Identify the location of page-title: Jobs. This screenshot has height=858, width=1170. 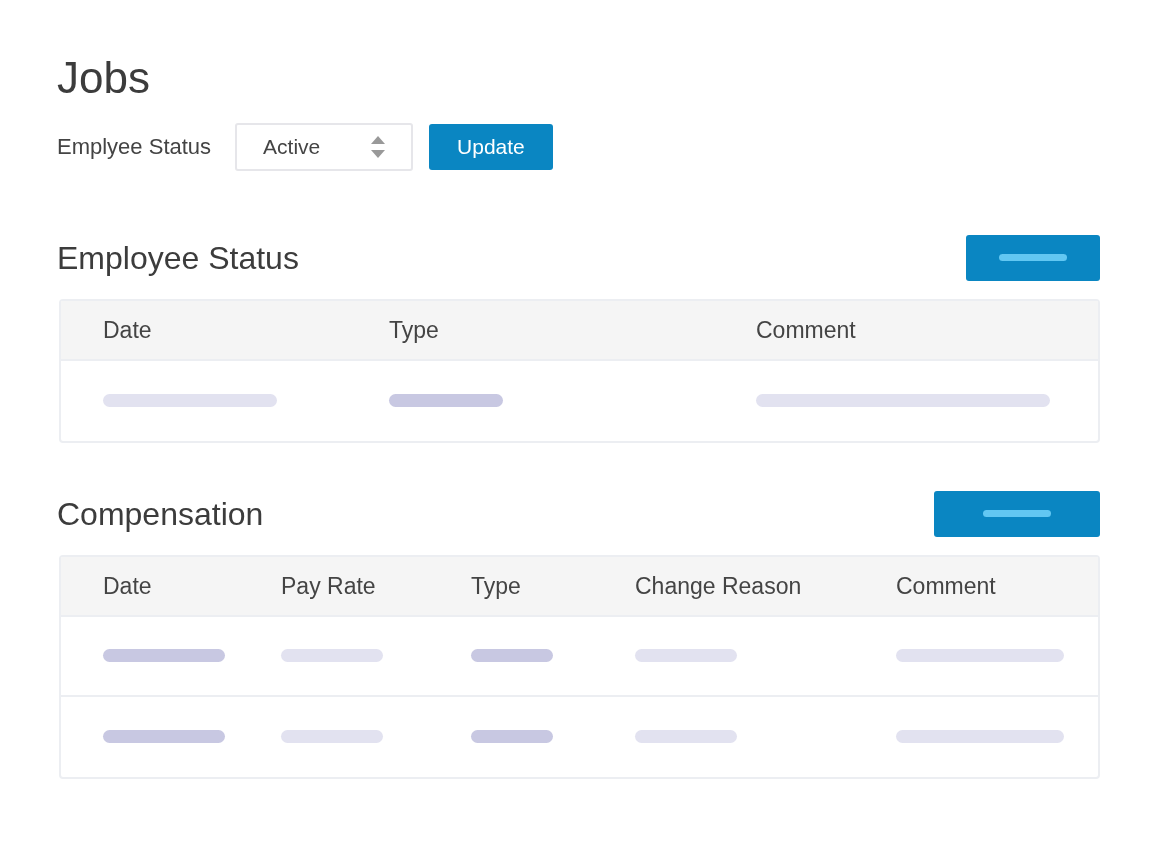
(104, 78).